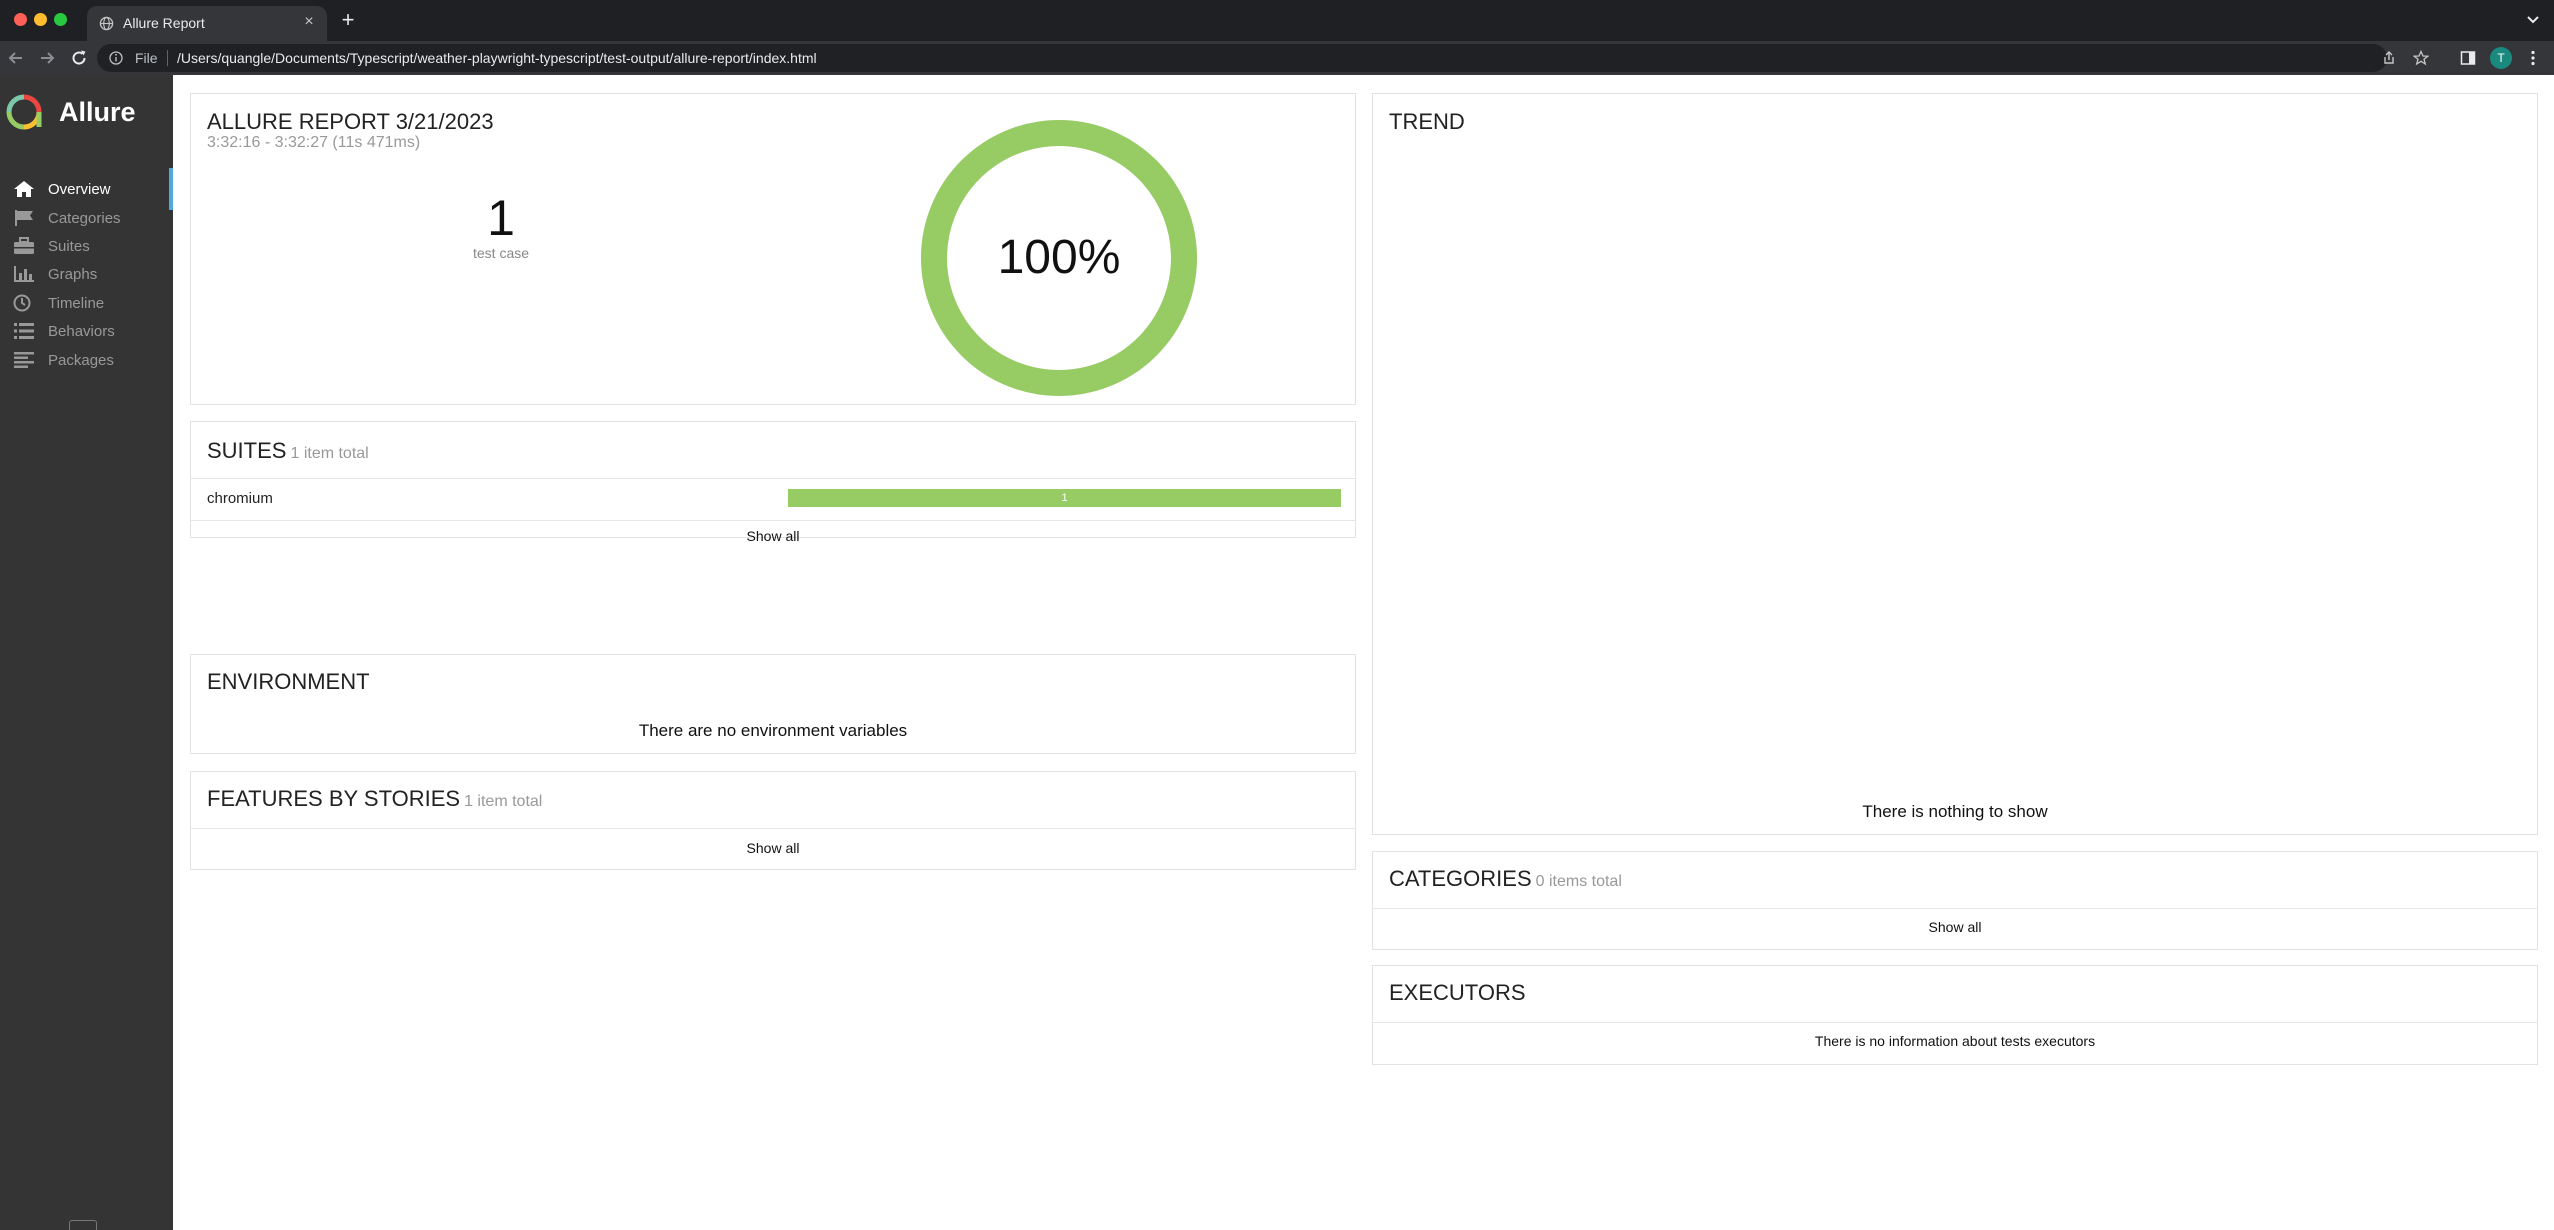 This screenshot has height=1230, width=2554. I want to click on profile-avatar: T, so click(2501, 58).